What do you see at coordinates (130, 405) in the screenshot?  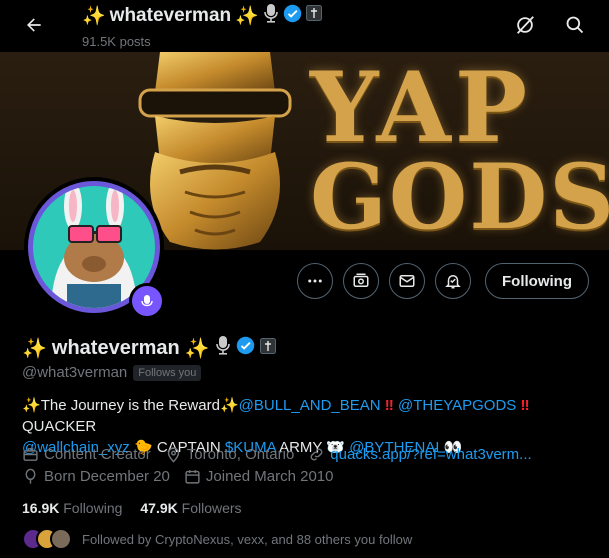 I see `bio-intro: The Journey is the Reward` at bounding box center [130, 405].